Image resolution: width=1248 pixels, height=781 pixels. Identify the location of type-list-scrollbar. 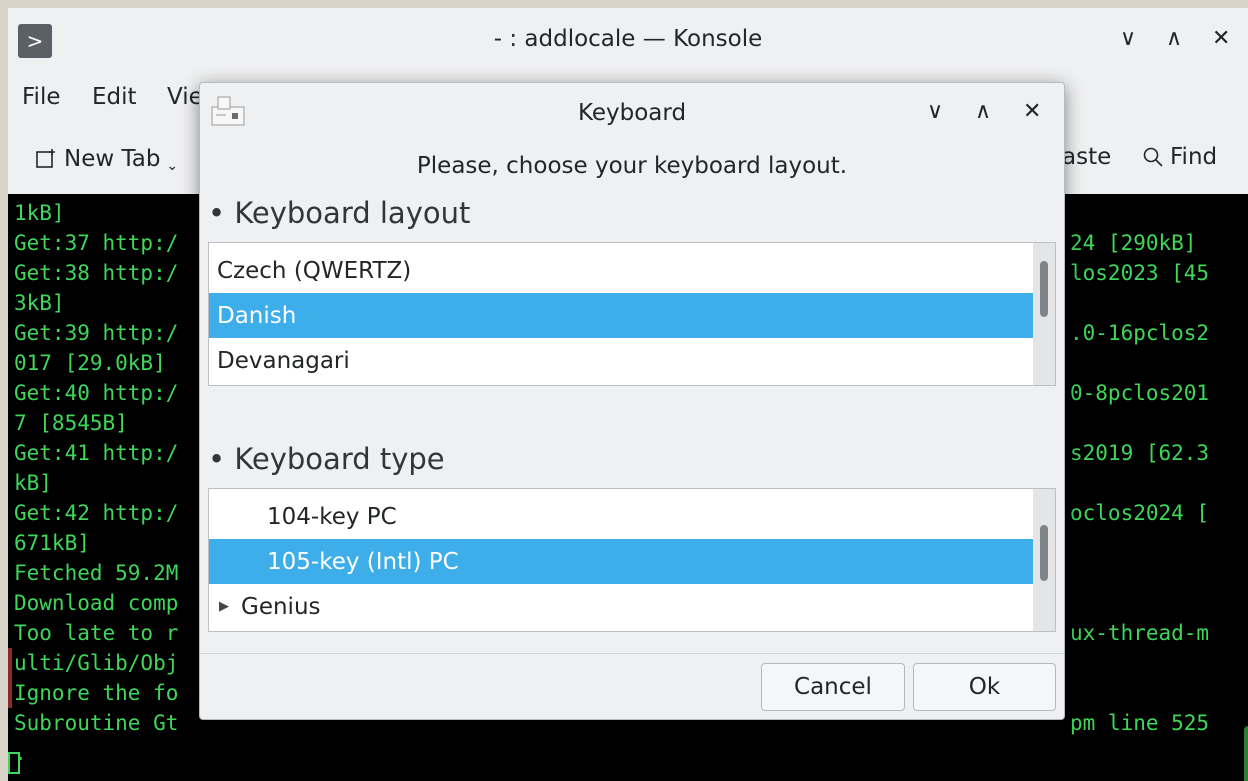
(1044, 560).